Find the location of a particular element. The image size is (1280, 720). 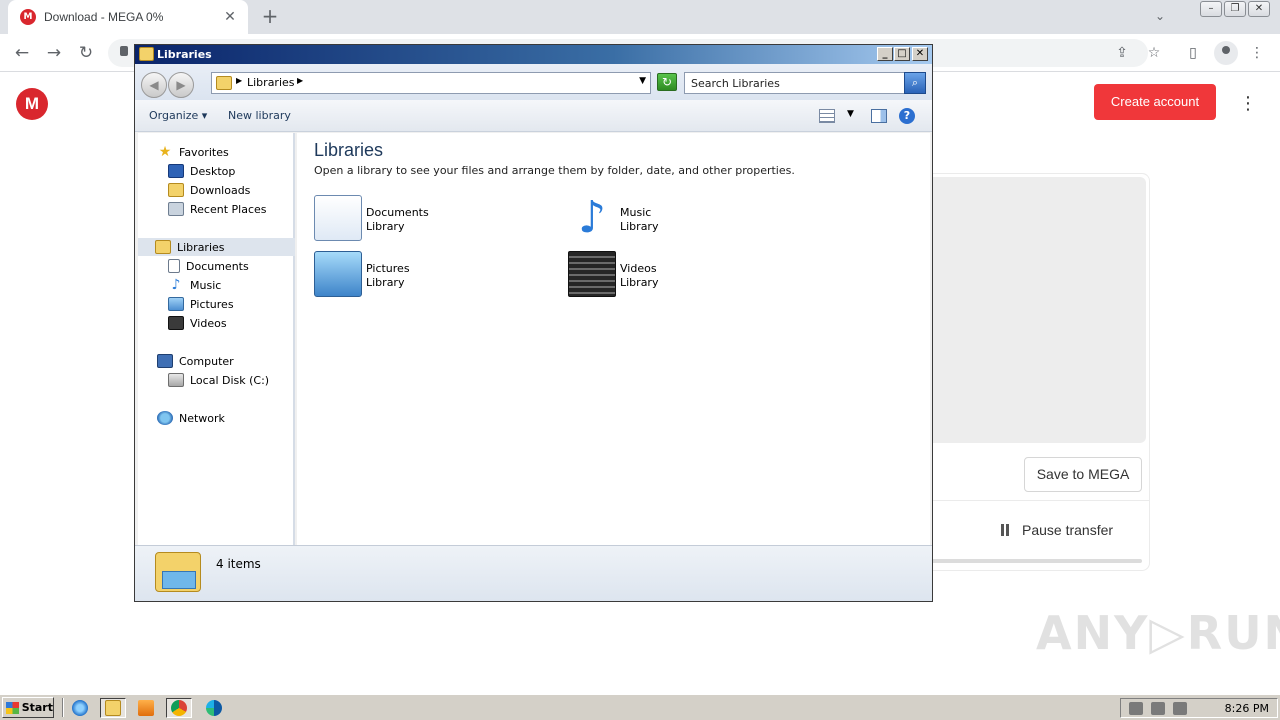

edge-icon is located at coordinates (214, 708).